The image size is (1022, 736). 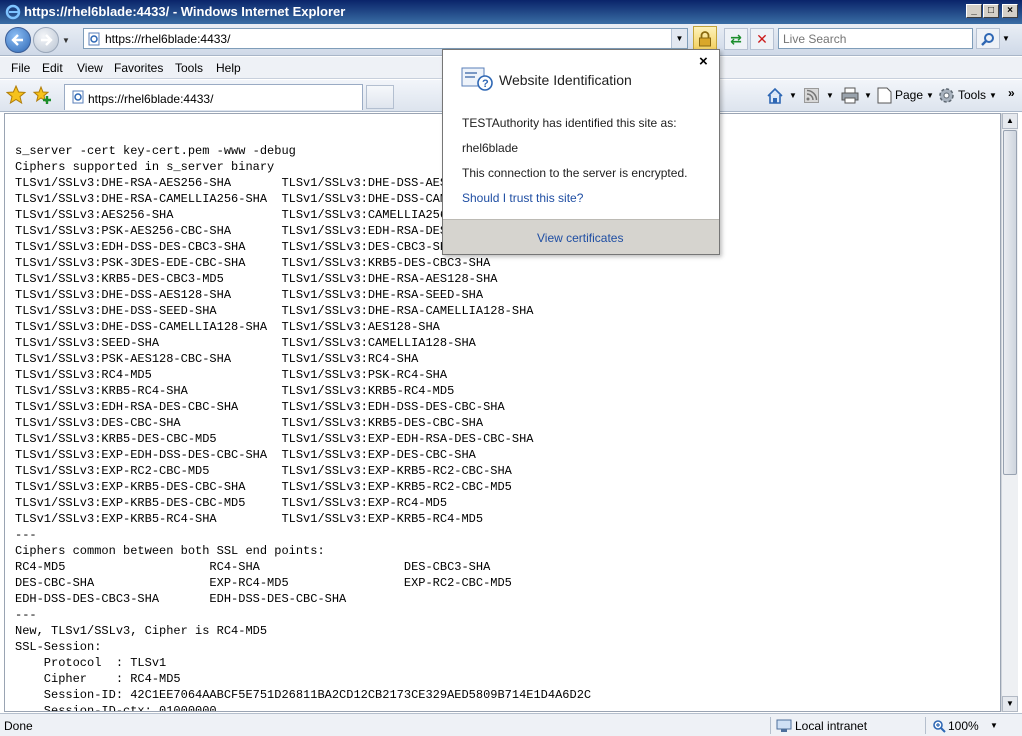 What do you see at coordinates (909, 95) in the screenshot?
I see `page-menu-button: Page` at bounding box center [909, 95].